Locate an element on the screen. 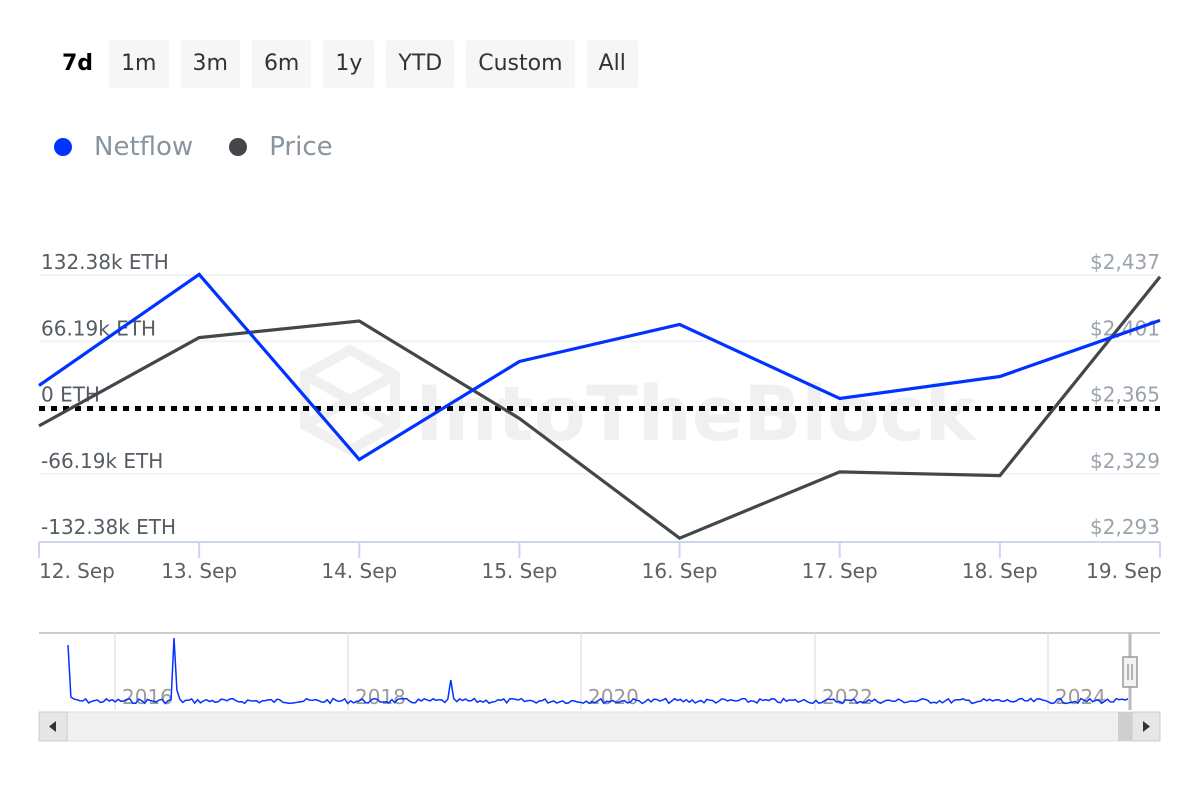 The image size is (1200, 800). x-tick-label: 19. Sep is located at coordinates (1124, 571).